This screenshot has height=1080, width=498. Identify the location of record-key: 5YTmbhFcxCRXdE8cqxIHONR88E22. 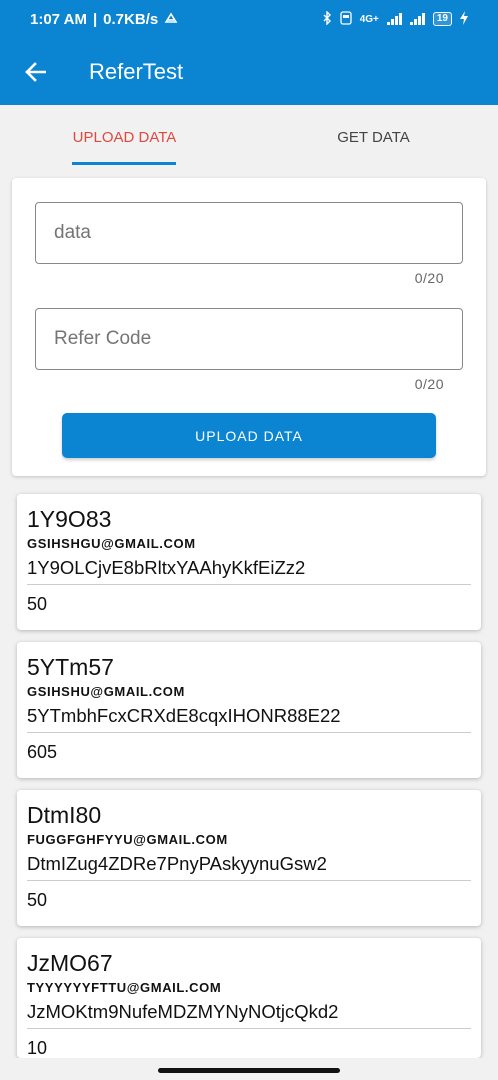
(184, 715).